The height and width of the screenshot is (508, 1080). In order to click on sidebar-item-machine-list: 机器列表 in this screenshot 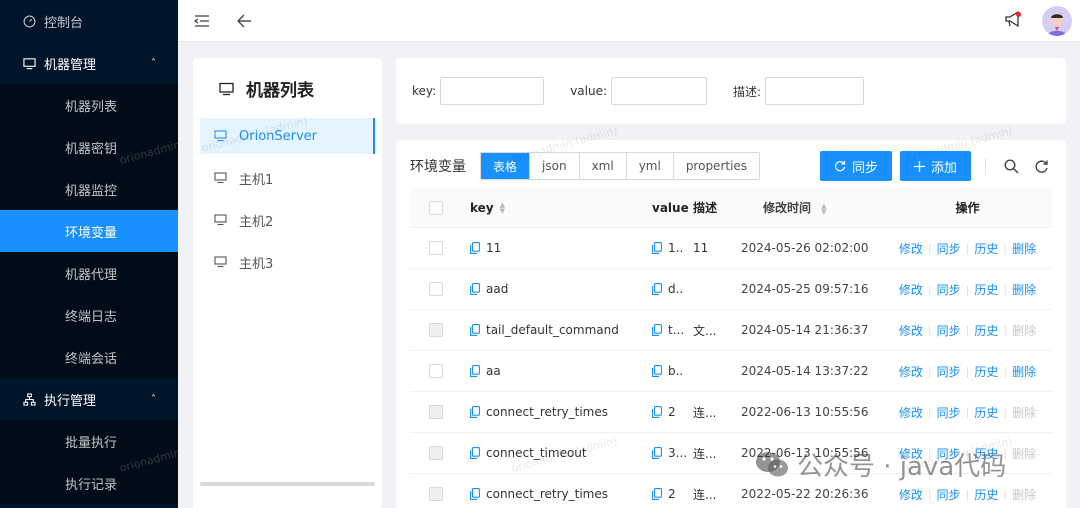, I will do `click(89, 105)`.